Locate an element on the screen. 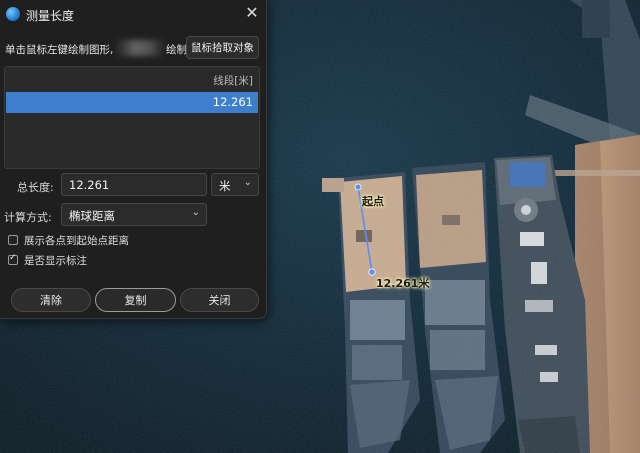 Image resolution: width=640 pixels, height=453 pixels. segment-list: 线段[米] 12.261 is located at coordinates (132, 117).